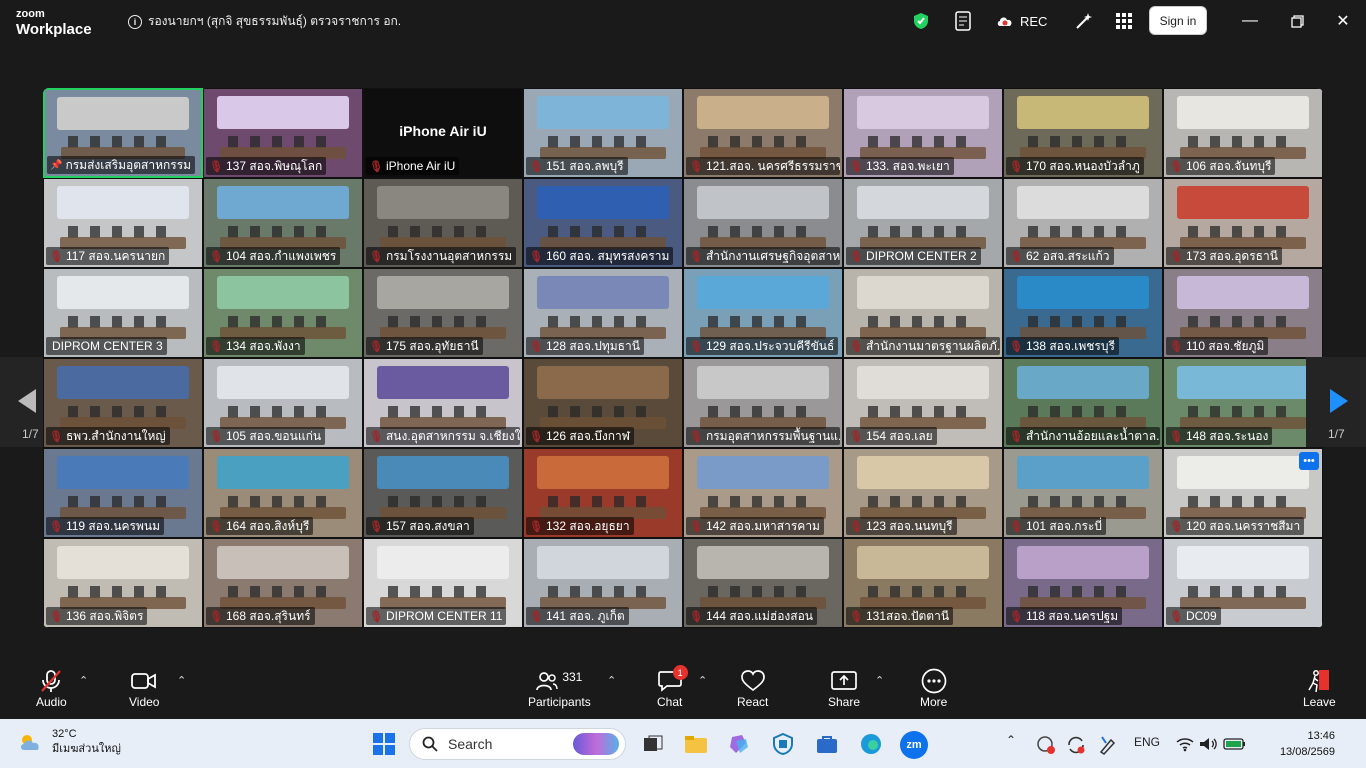 This screenshot has width=1366, height=768. Describe the element at coordinates (283, 223) in the screenshot. I see `participant-tile: 🎙 104 สอจ.กำแพงเพชร` at that location.